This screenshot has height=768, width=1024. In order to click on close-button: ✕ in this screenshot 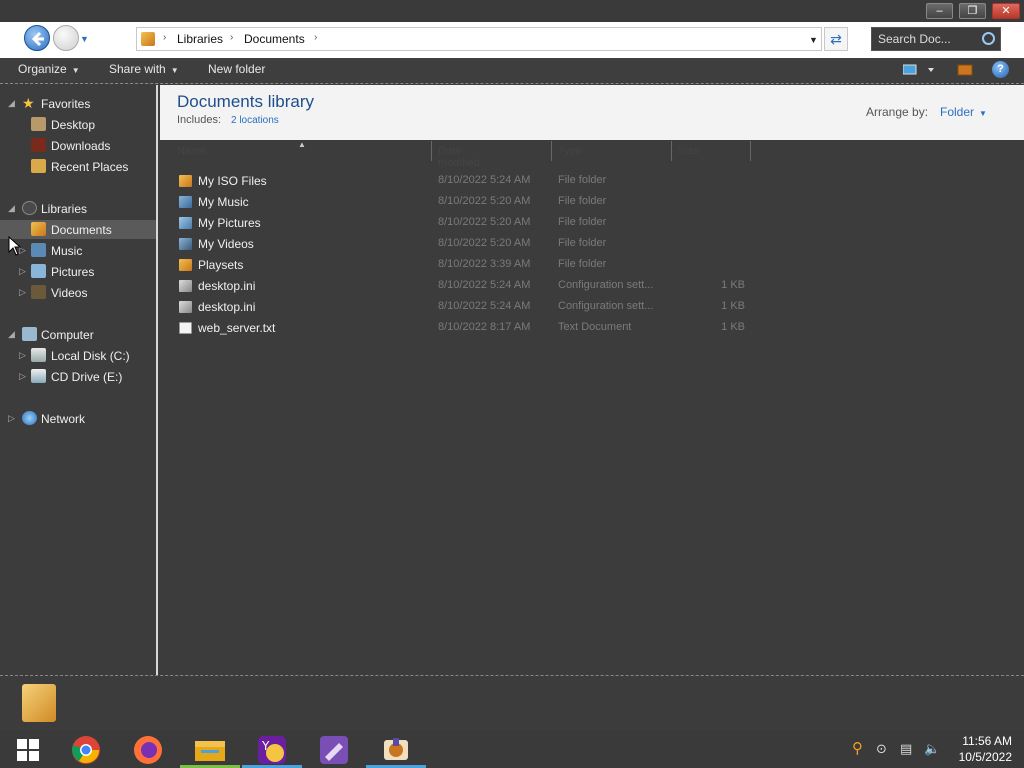, I will do `click(1006, 11)`.